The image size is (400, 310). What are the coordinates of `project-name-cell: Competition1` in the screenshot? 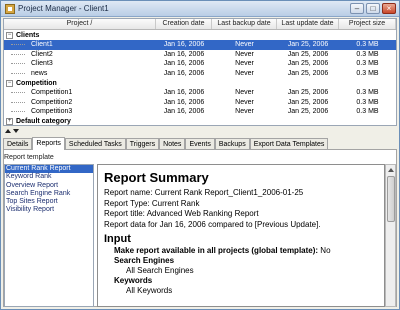 It's located at (80, 93).